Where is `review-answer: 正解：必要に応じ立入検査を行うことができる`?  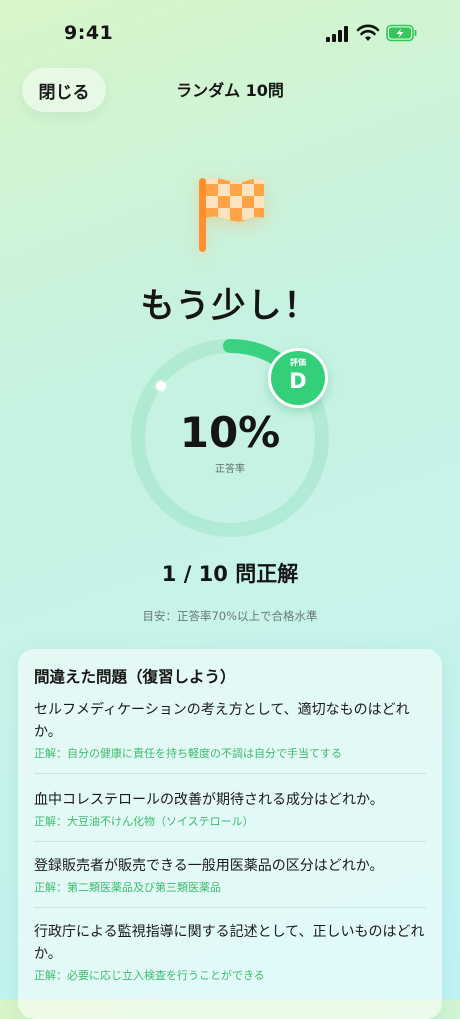 review-answer: 正解：必要に応じ立入検査を行うことができる is located at coordinates (149, 975).